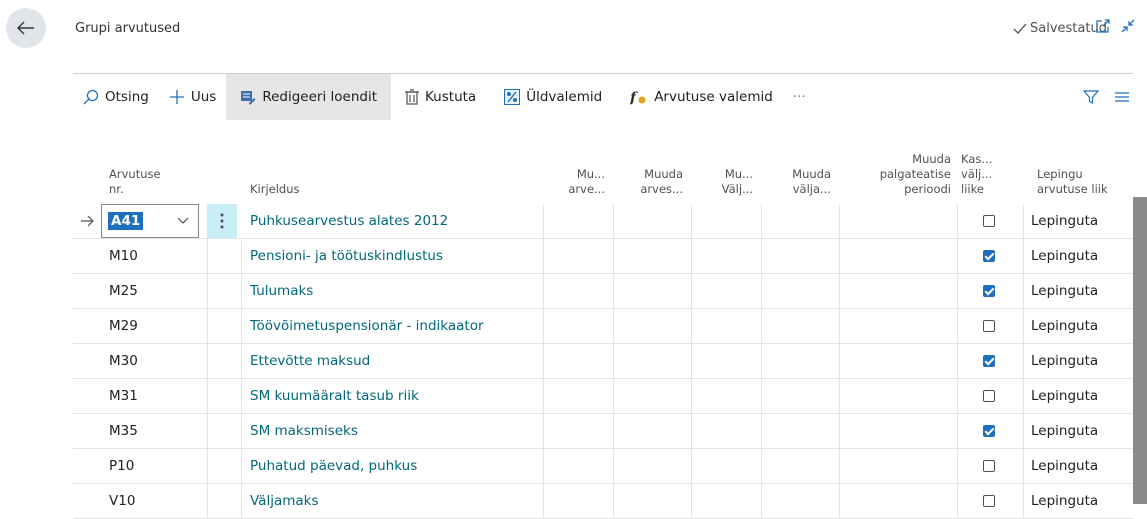 The image size is (1147, 519). Describe the element at coordinates (1085, 162) in the screenshot. I see `column-header-c7: Lepingu arvutuse liik` at that location.